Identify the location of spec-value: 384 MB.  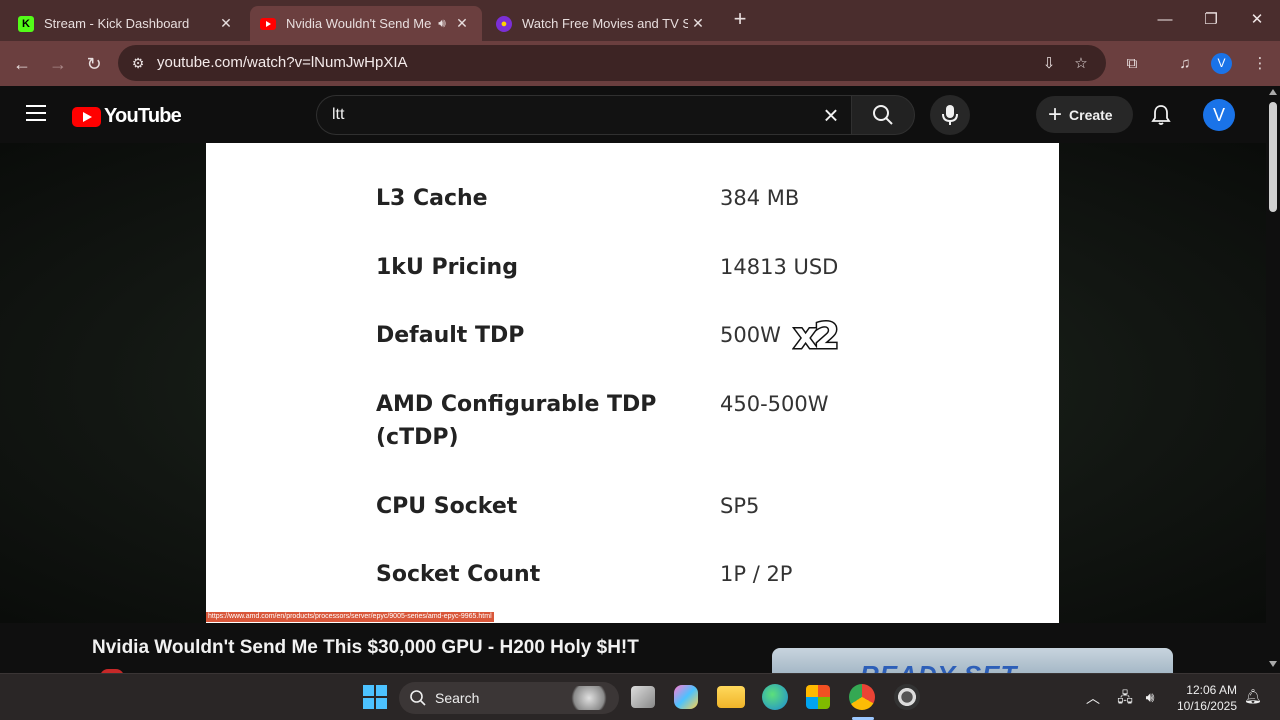
(760, 198).